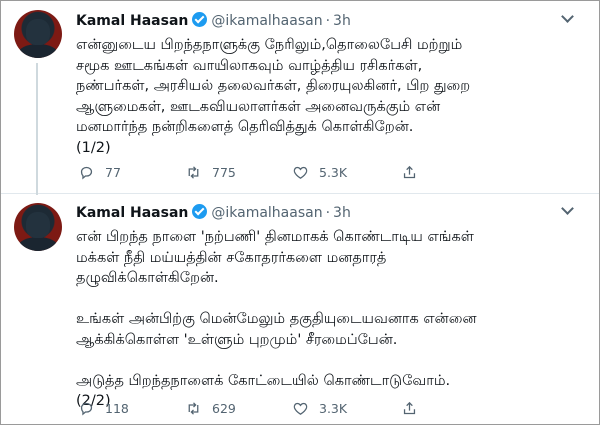 This screenshot has height=425, width=600. What do you see at coordinates (210, 172) in the screenshot?
I see `retweet-button: 775` at bounding box center [210, 172].